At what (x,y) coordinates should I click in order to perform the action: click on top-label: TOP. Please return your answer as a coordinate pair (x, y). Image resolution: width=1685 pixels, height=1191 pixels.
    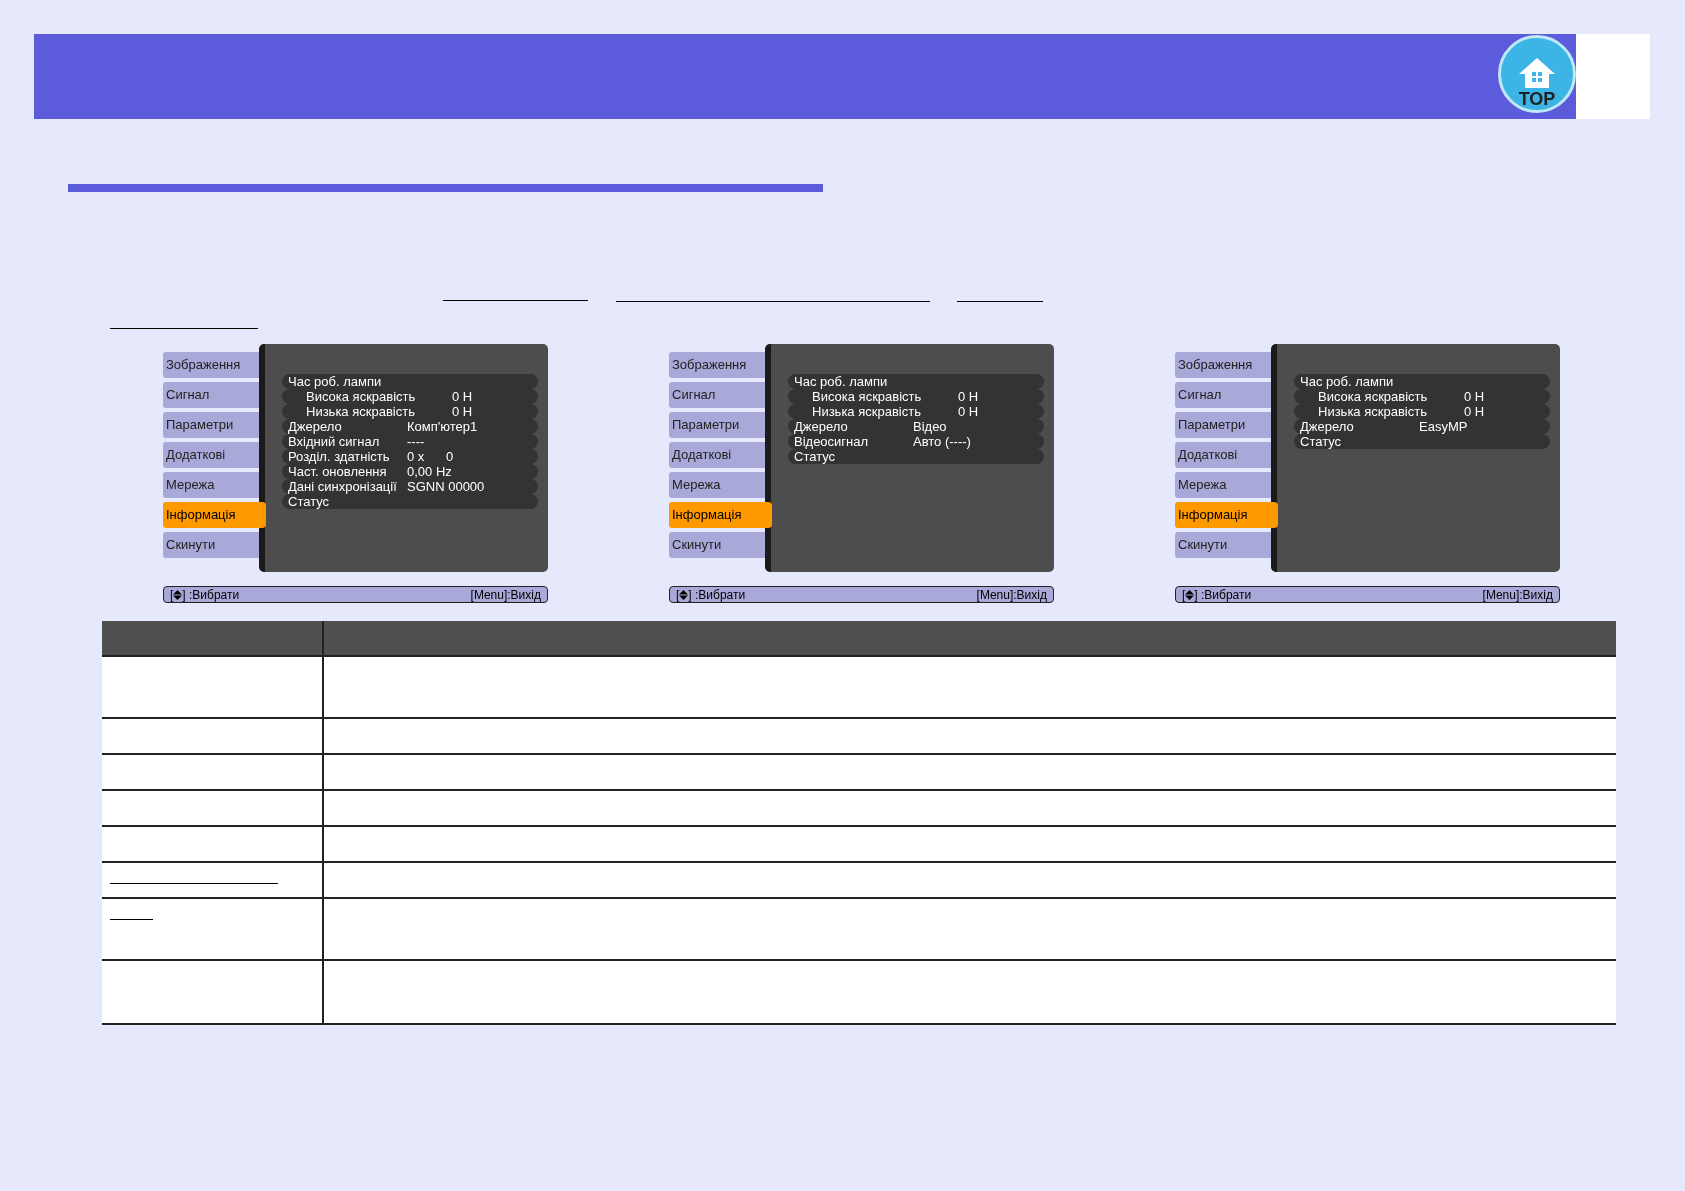
    Looking at the image, I should click on (1537, 99).